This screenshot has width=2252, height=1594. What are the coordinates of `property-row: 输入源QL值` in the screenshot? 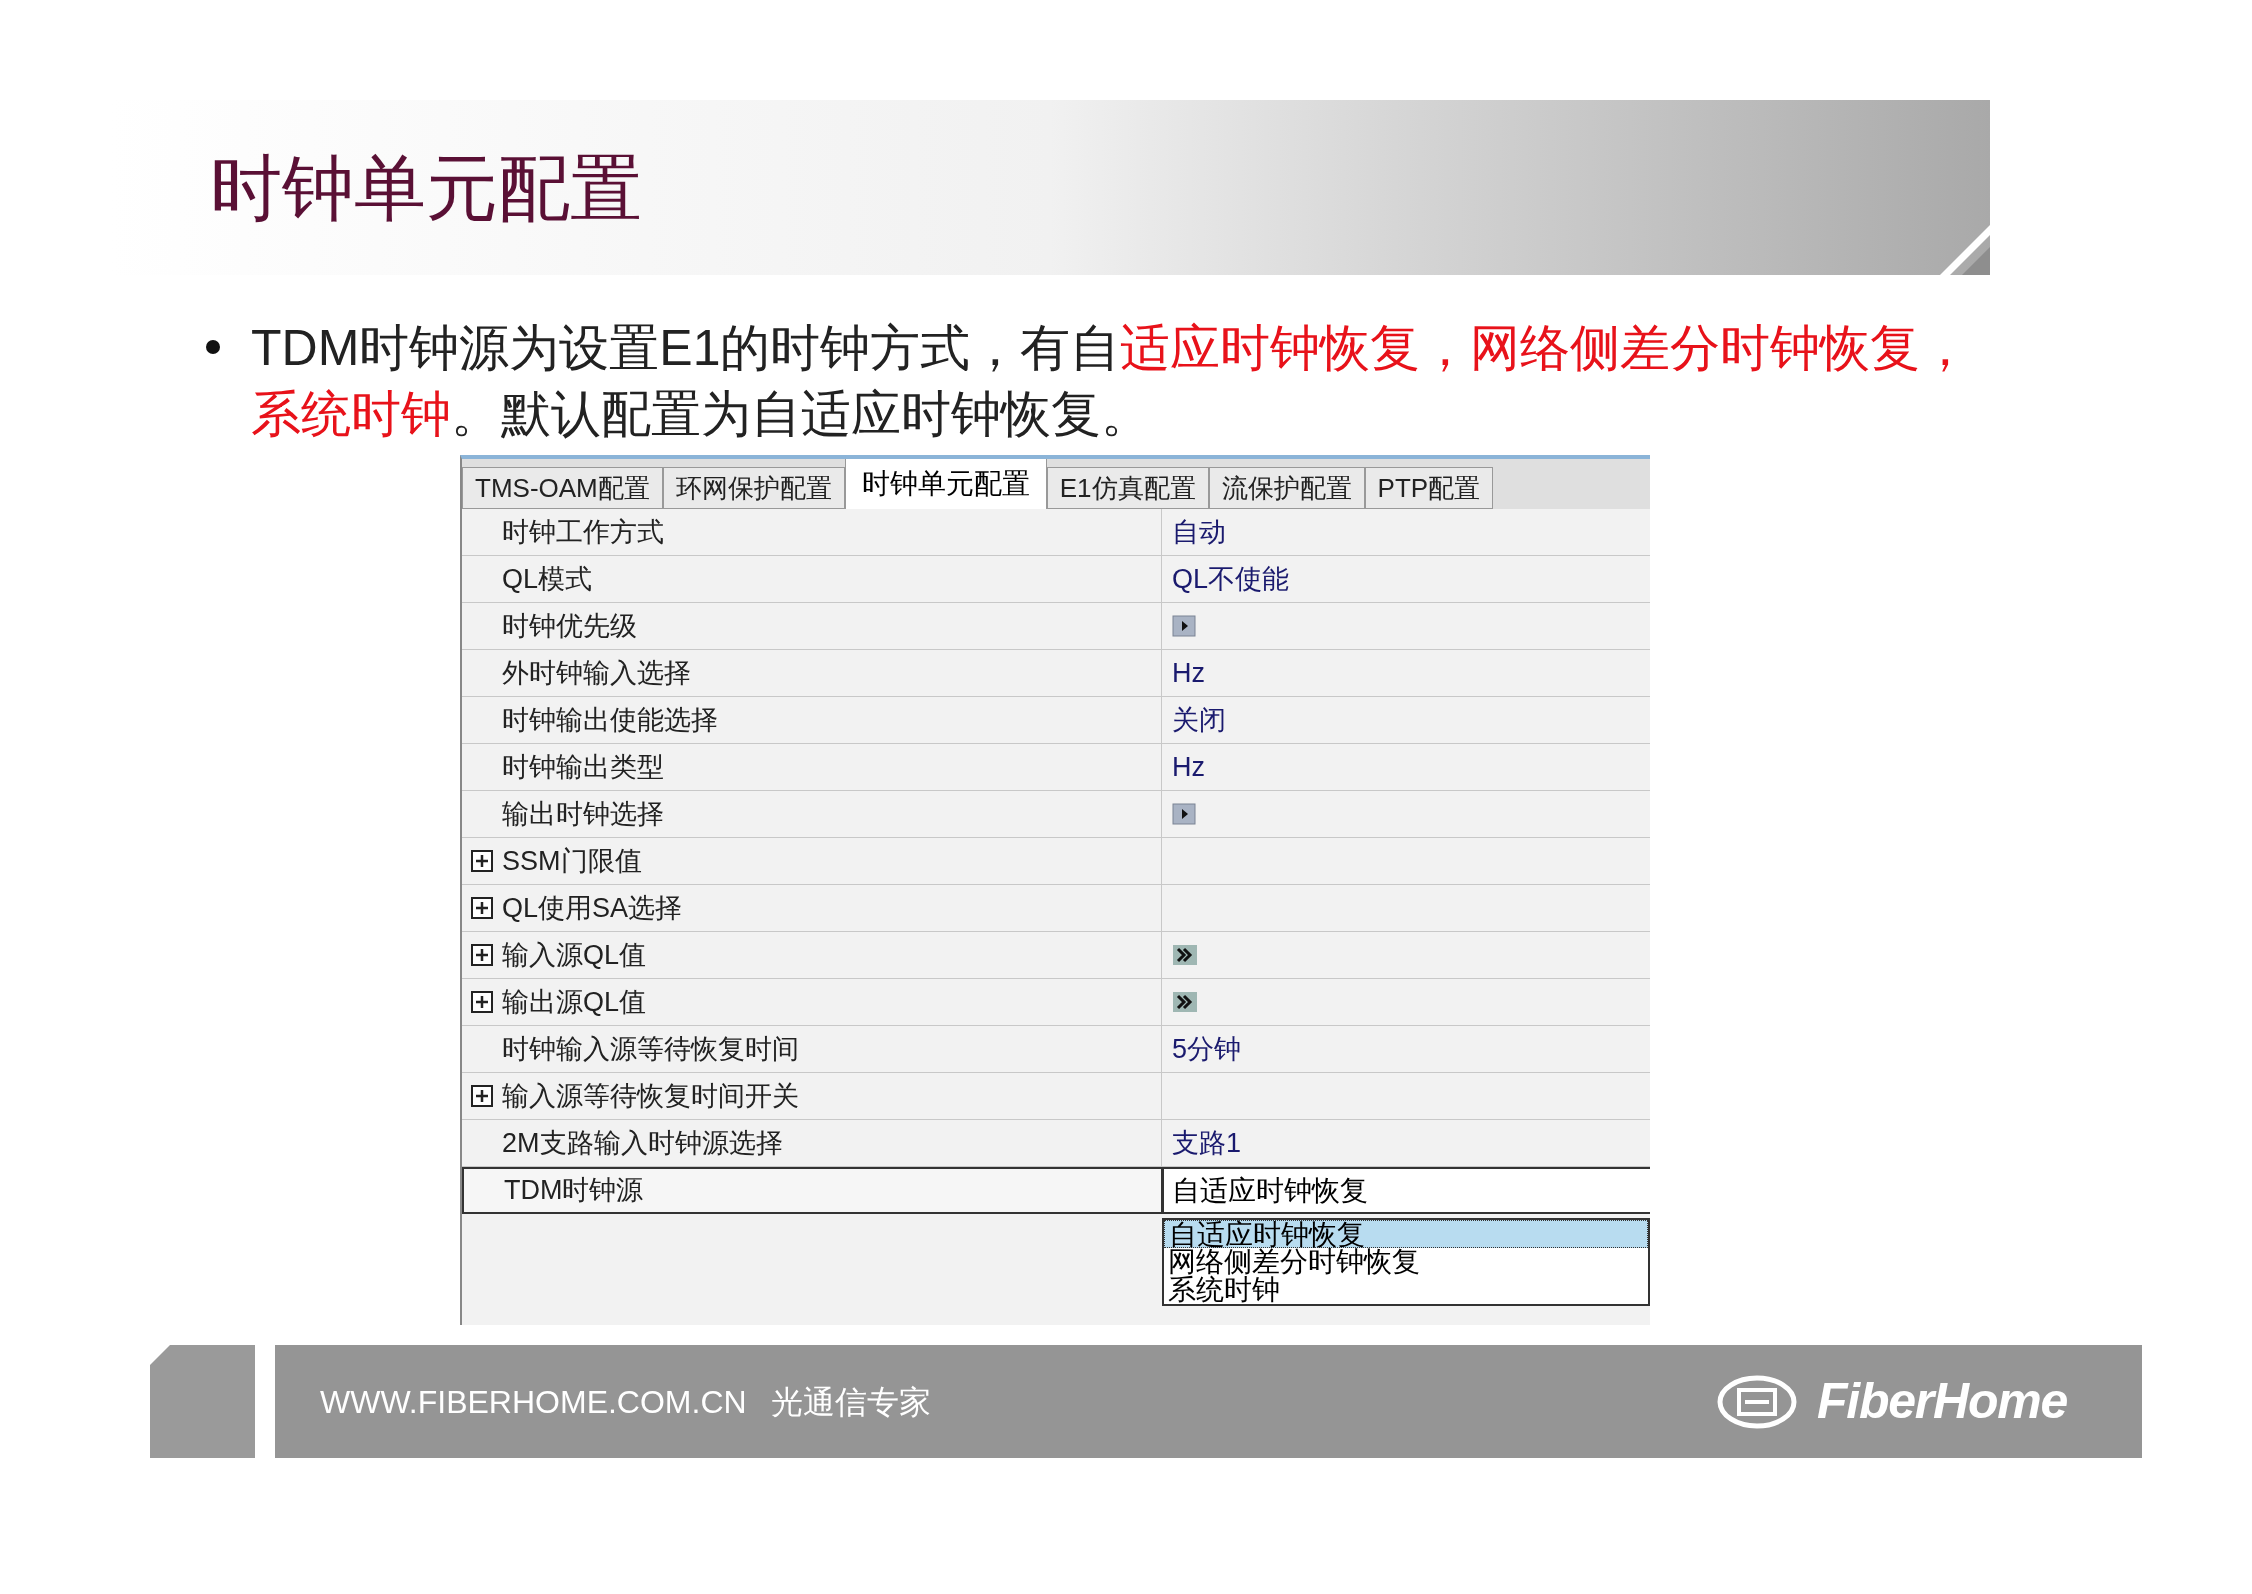 It's located at (1056, 955).